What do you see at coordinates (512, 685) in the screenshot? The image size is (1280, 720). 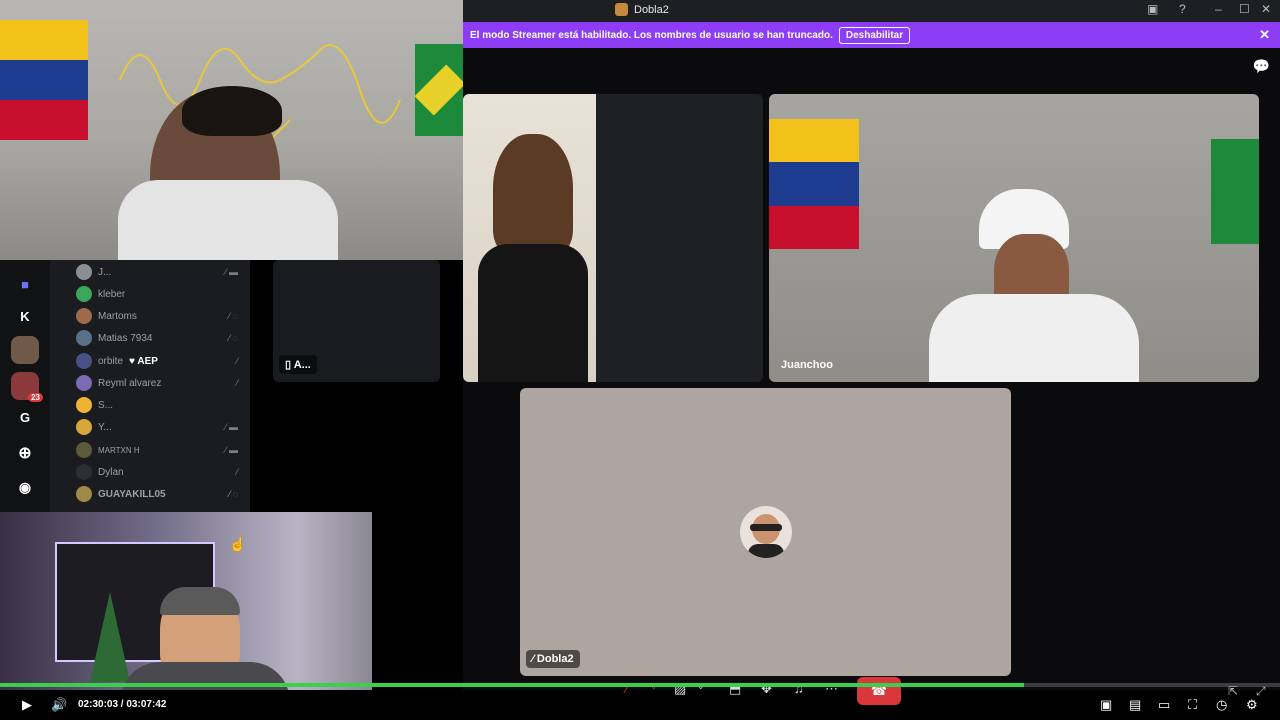 I see `video-progress-fill` at bounding box center [512, 685].